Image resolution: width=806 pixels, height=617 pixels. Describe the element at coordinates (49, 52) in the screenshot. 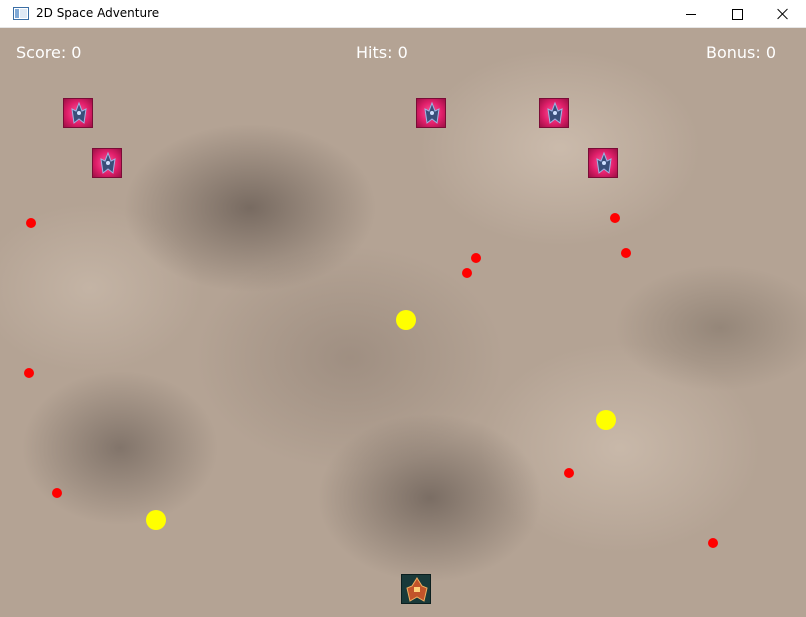

I see `score-label: Score: 0` at that location.